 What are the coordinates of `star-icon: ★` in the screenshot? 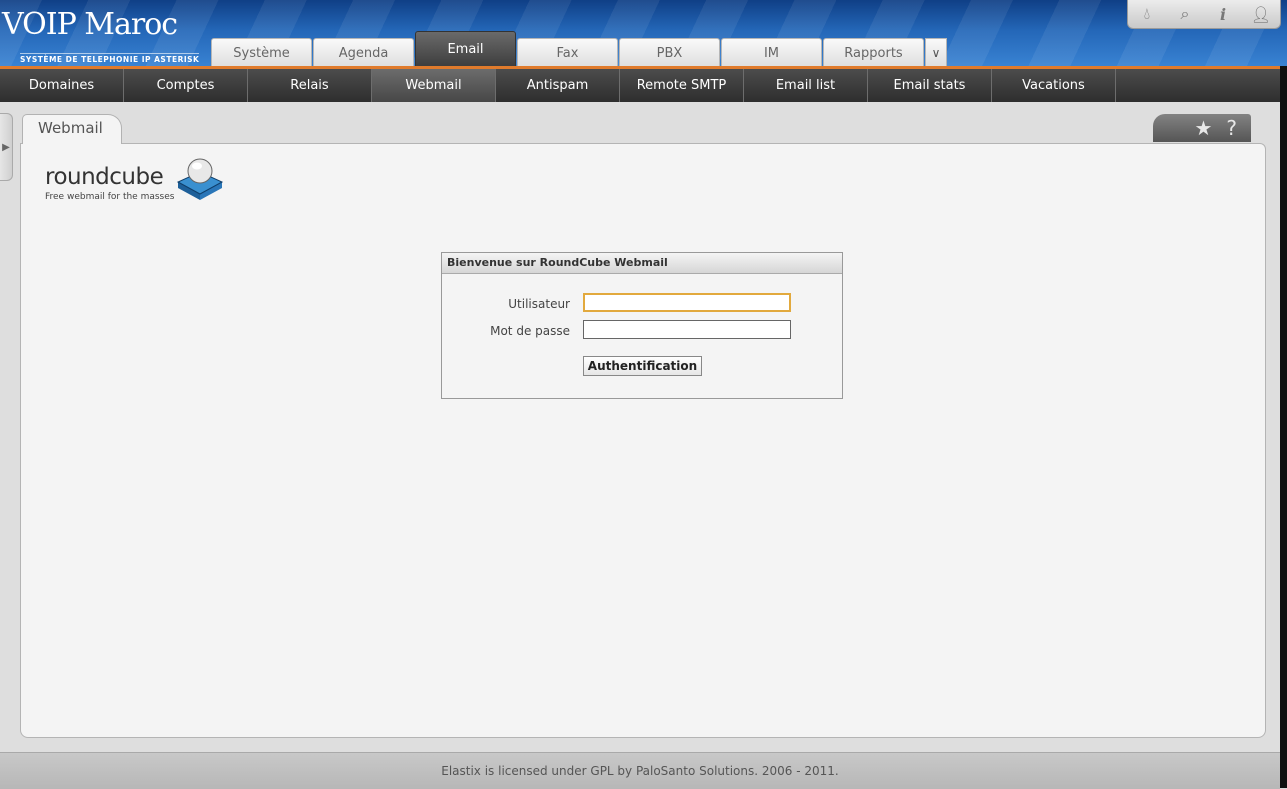 It's located at (1203, 128).